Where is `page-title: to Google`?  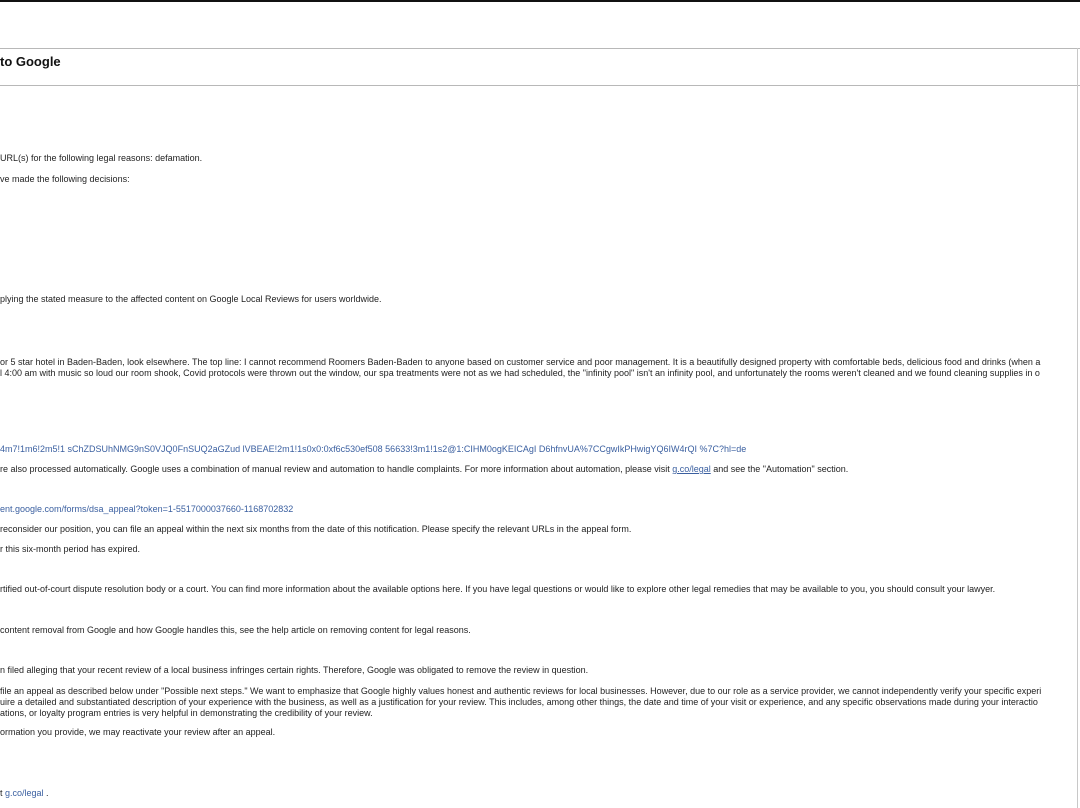
page-title: to Google is located at coordinates (30, 61).